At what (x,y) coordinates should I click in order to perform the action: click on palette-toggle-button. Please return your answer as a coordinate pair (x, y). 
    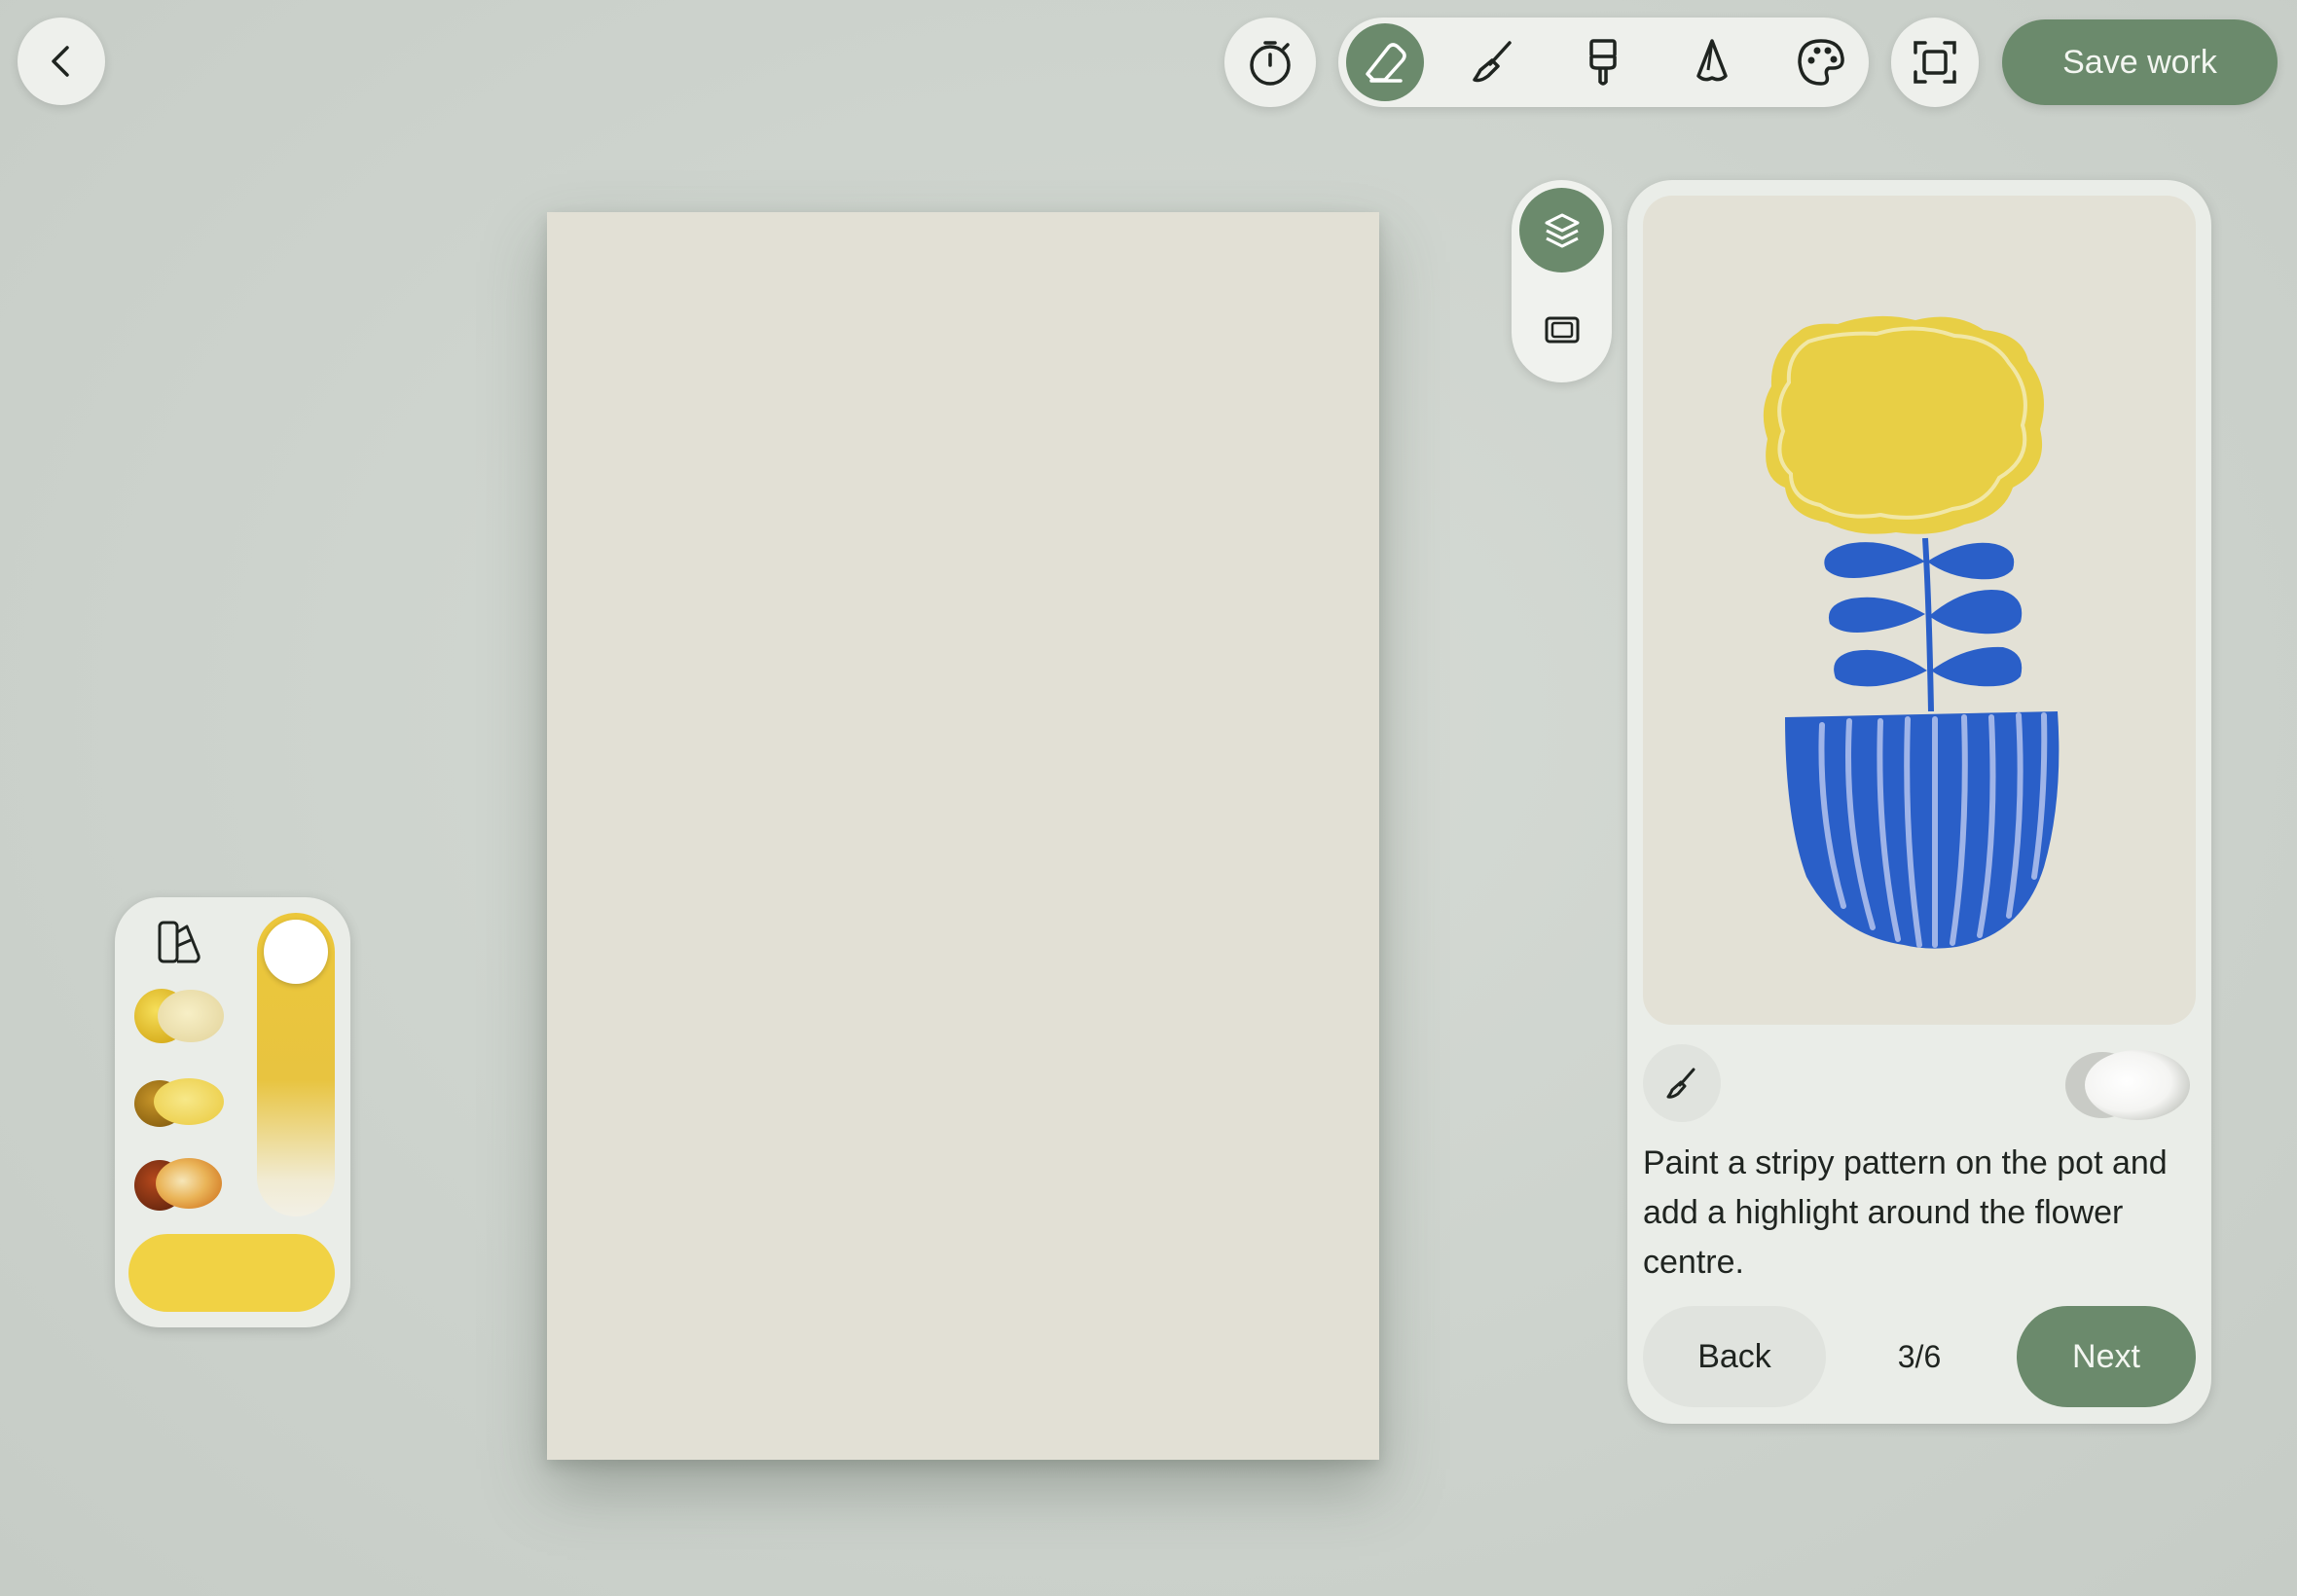
    Looking at the image, I should click on (179, 942).